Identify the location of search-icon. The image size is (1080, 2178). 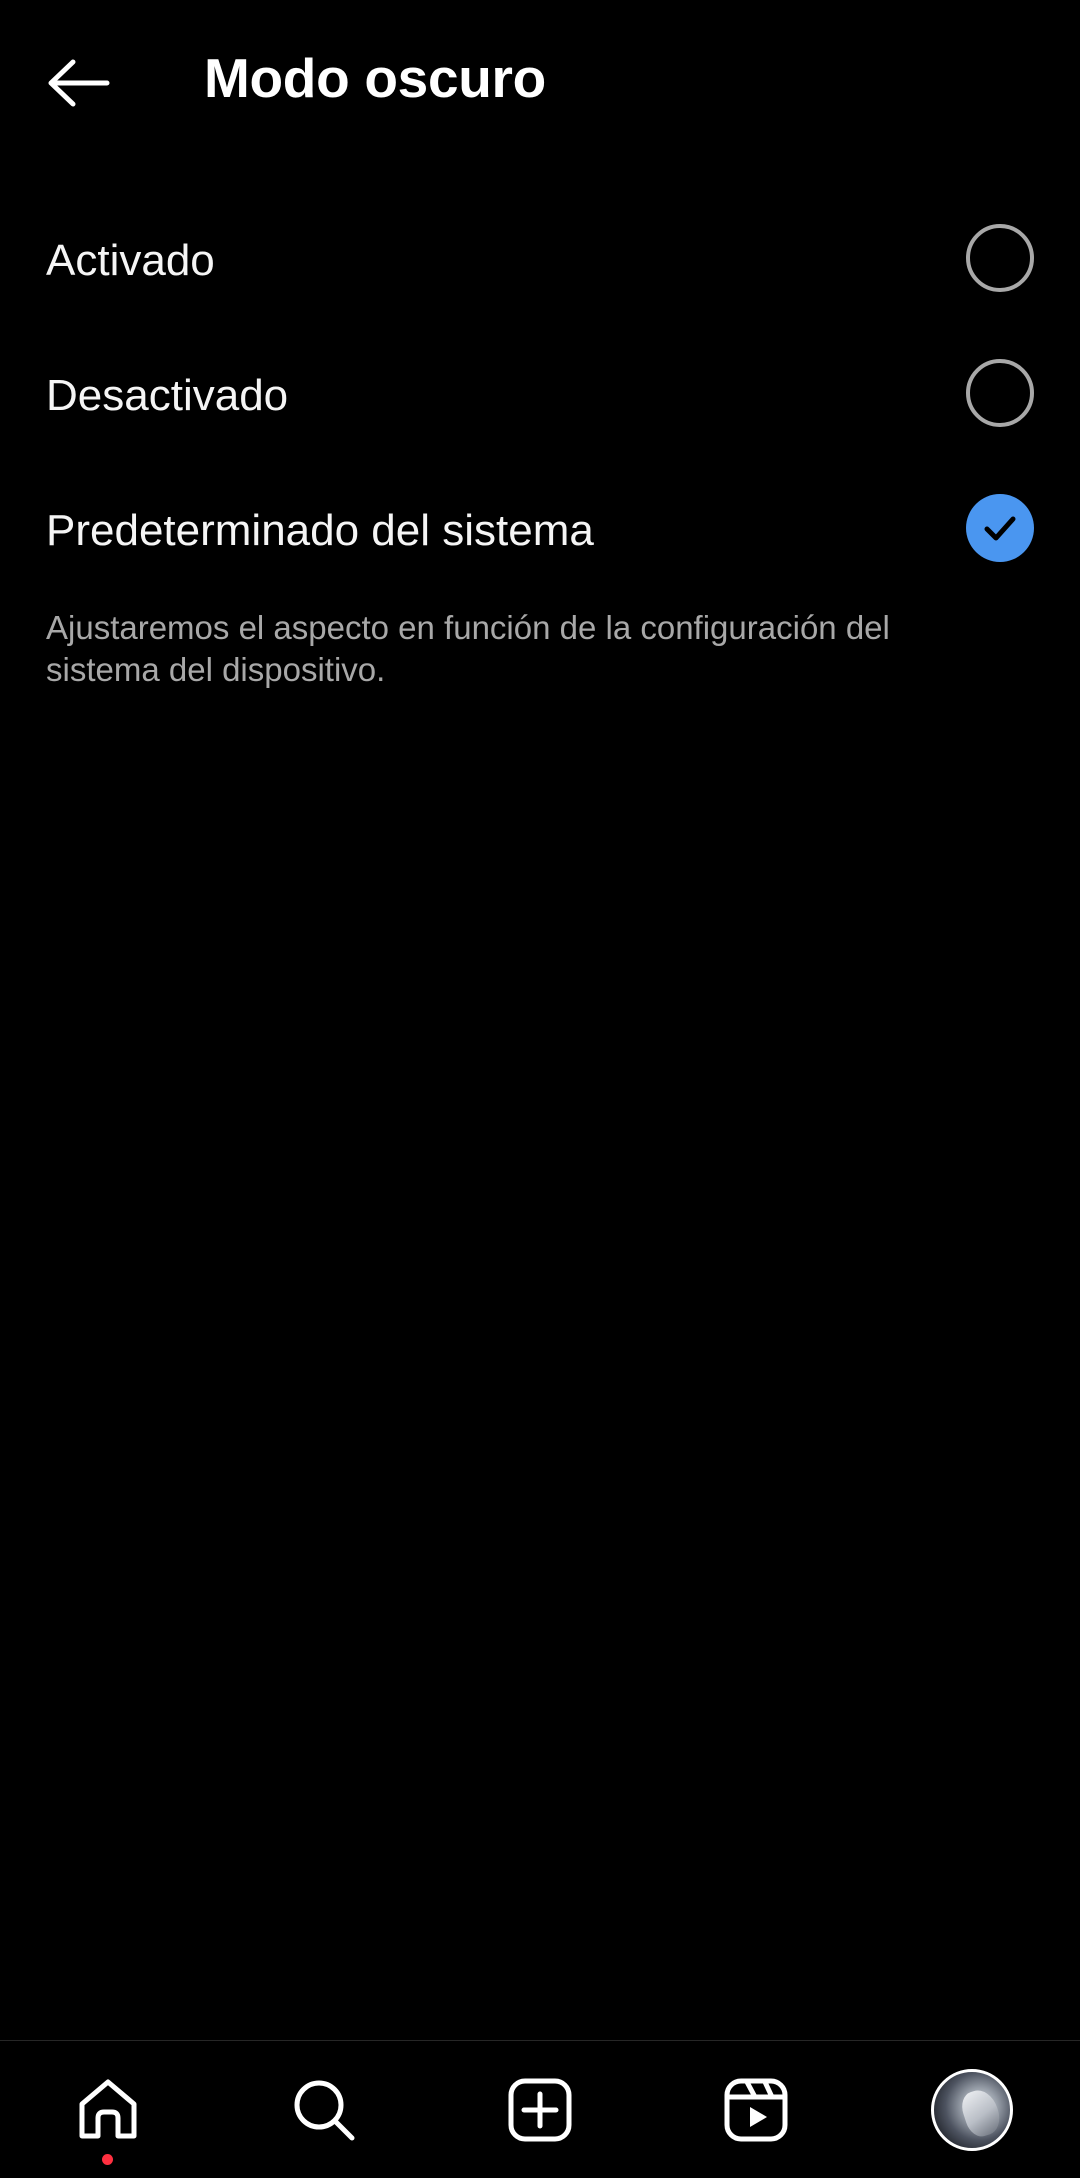
(324, 2110).